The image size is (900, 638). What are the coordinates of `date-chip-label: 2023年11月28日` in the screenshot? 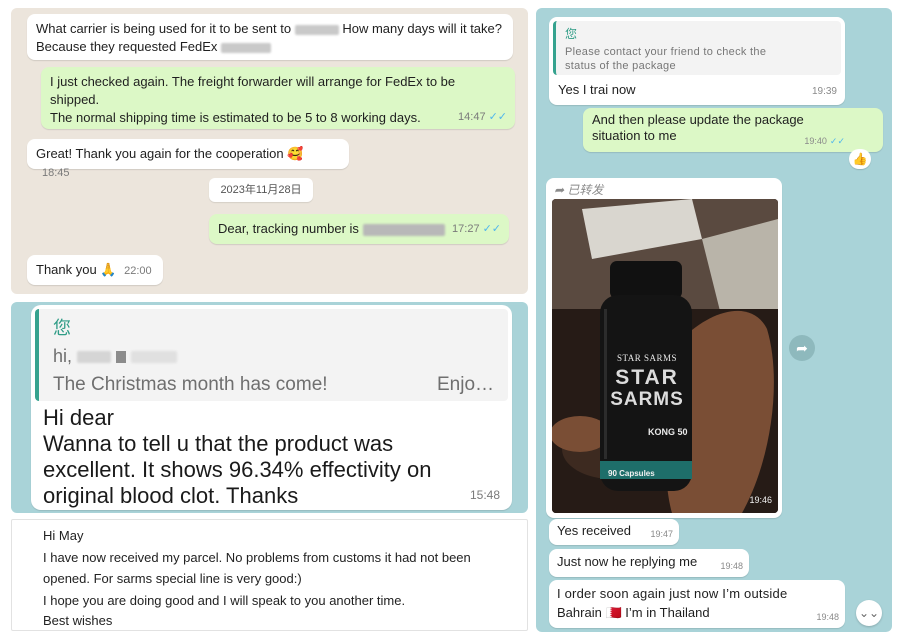 It's located at (261, 190).